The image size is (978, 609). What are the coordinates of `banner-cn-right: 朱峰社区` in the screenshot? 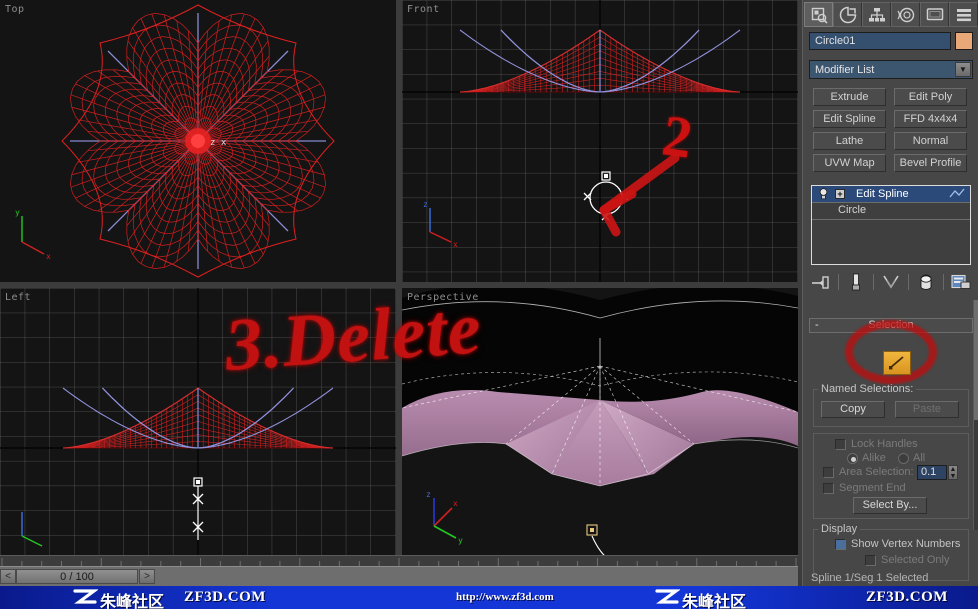 It's located at (714, 600).